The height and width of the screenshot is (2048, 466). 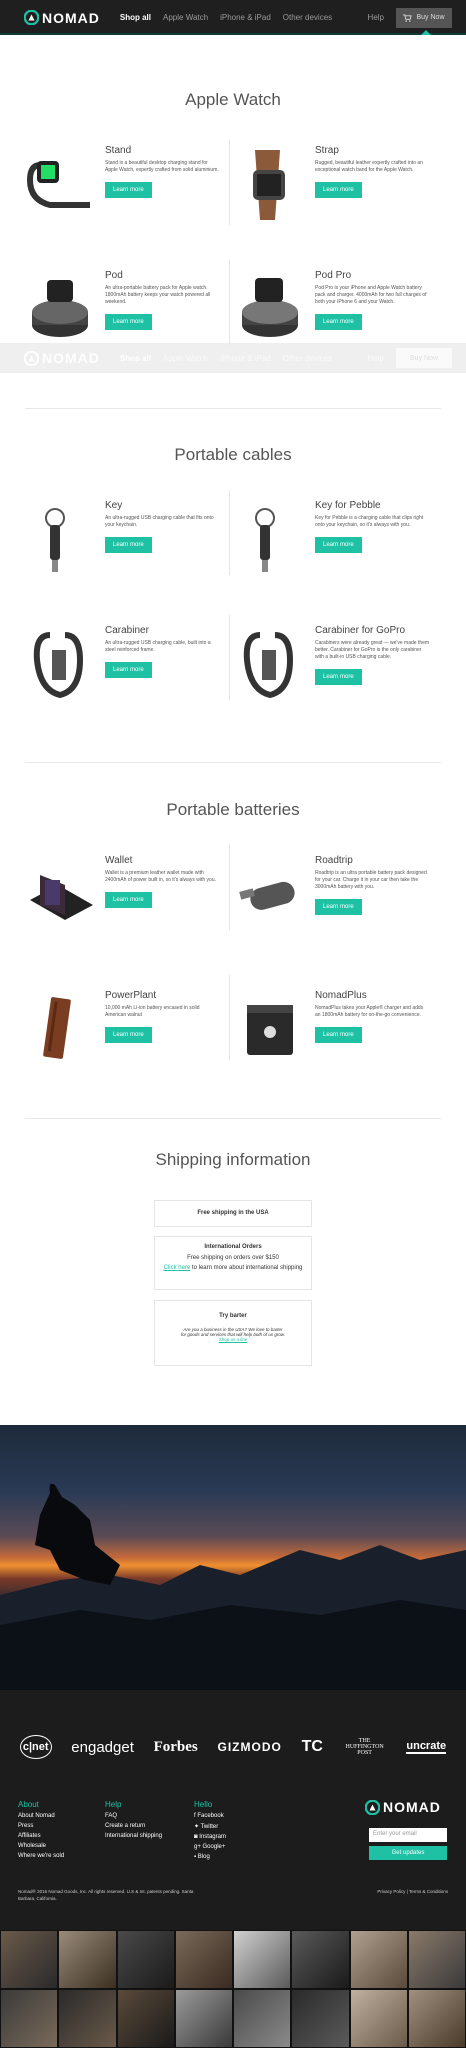 I want to click on product-name: PowerPlant, so click(x=131, y=995).